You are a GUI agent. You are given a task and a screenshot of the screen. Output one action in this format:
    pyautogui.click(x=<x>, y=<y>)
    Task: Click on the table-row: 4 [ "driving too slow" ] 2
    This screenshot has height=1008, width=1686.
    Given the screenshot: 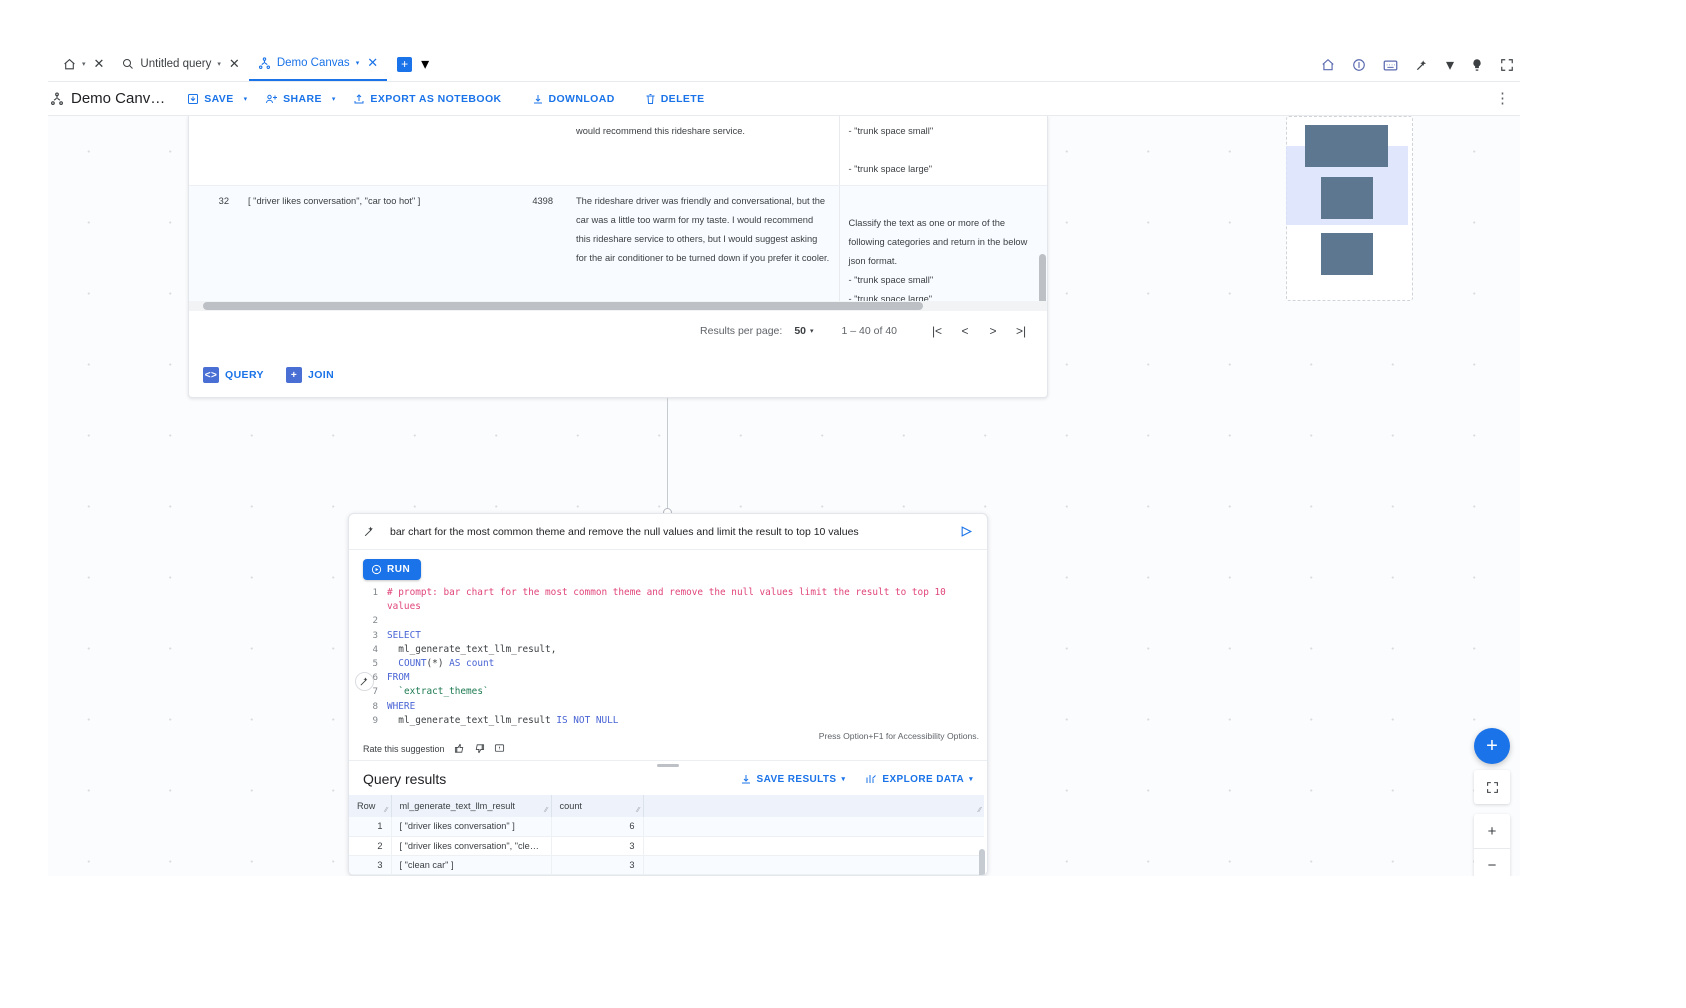 What is the action you would take?
    pyautogui.click(x=666, y=874)
    